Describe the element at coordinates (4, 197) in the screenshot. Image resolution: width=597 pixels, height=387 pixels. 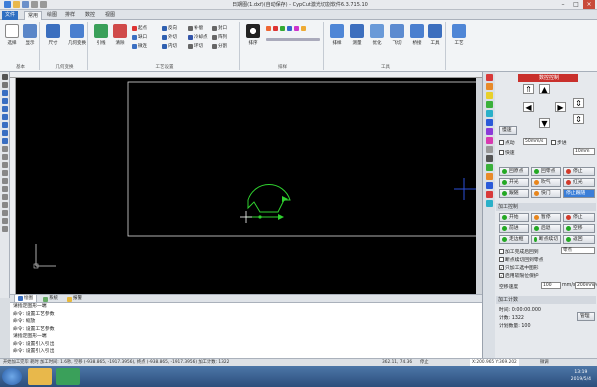
I see `trim-icon` at that location.